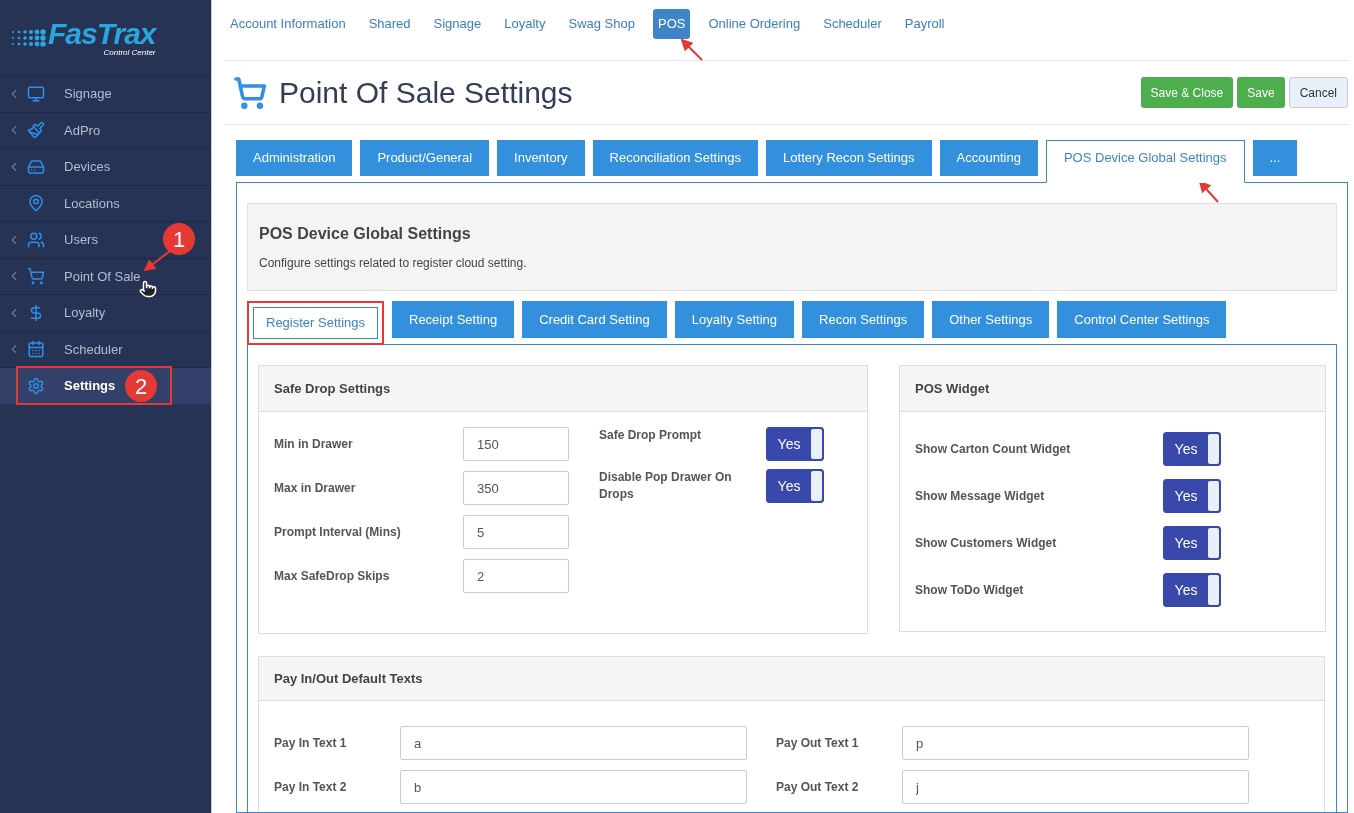 The image size is (1354, 813). I want to click on nav-tab: Loyalty, so click(525, 24).